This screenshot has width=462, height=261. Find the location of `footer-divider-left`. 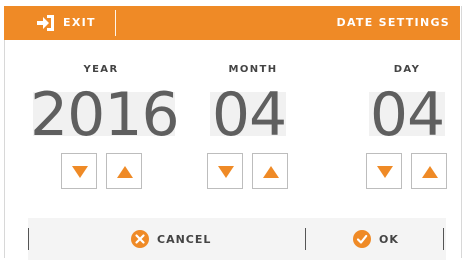

footer-divider-left is located at coordinates (28, 239).